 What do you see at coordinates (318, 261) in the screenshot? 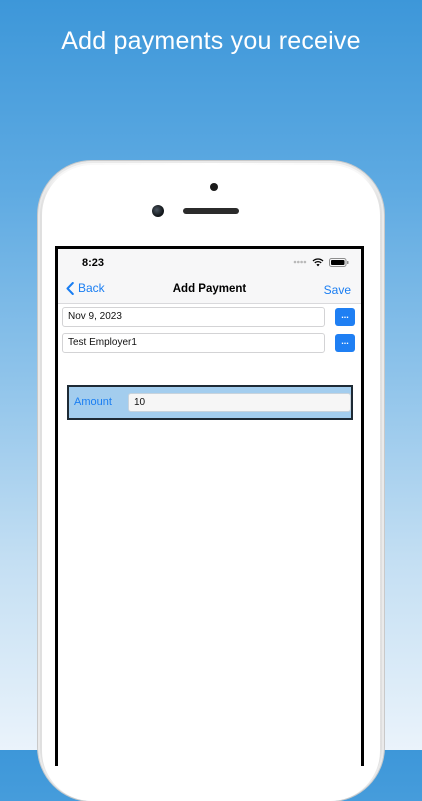
I see `wifi-icon` at bounding box center [318, 261].